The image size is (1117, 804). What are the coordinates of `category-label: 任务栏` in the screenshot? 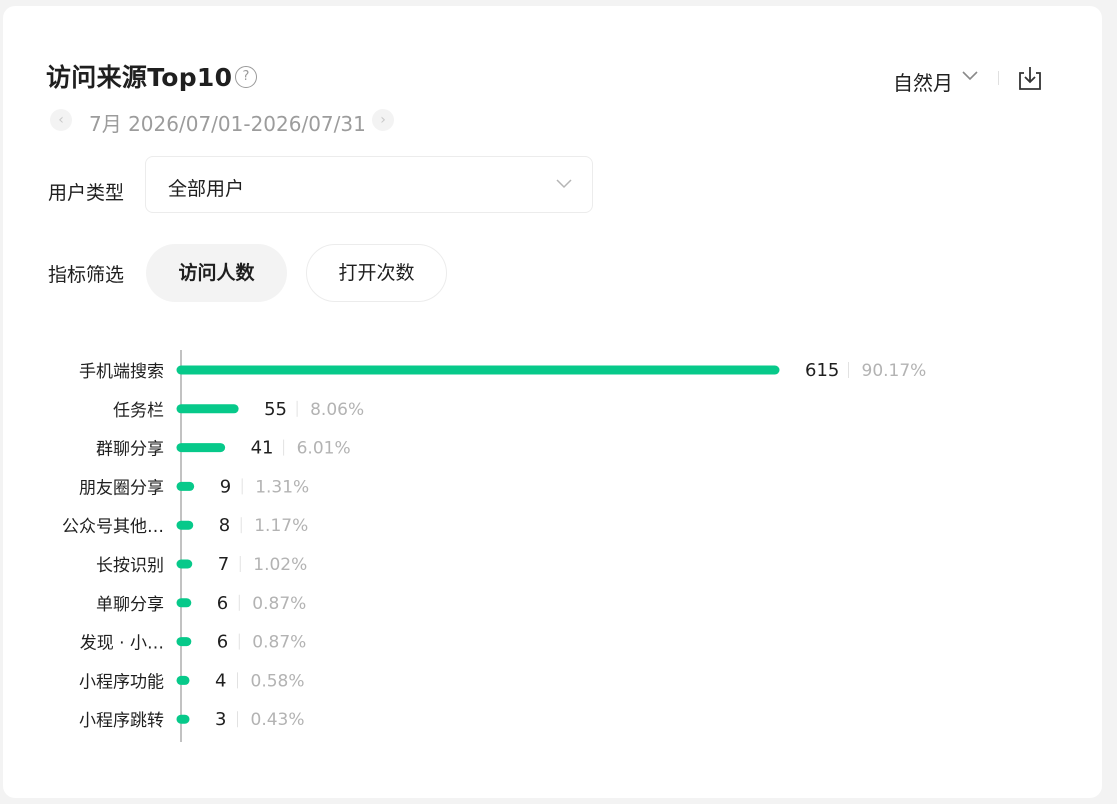 It's located at (138, 411).